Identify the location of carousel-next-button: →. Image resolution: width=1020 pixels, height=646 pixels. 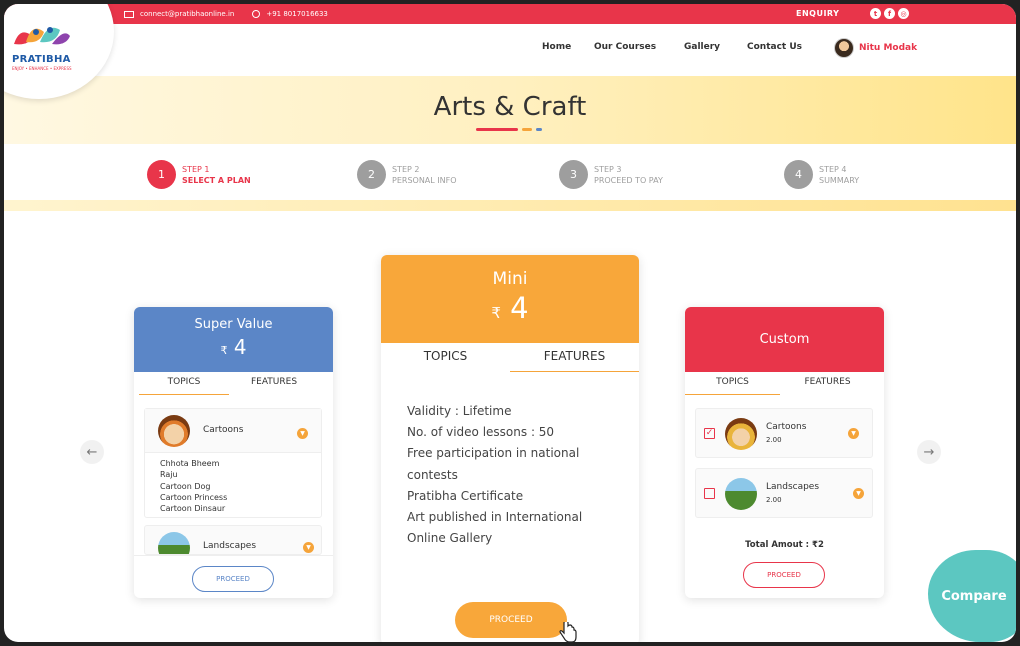
(929, 452).